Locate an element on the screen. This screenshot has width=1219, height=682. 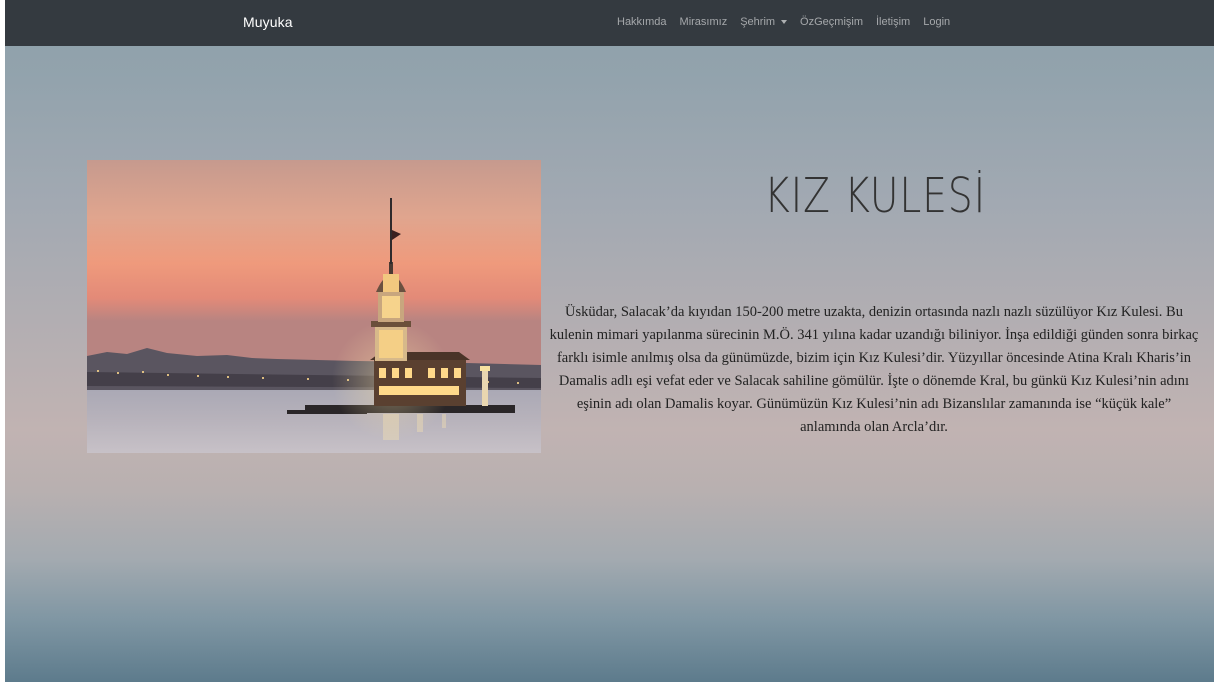
nav-link-login: Login is located at coordinates (936, 22).